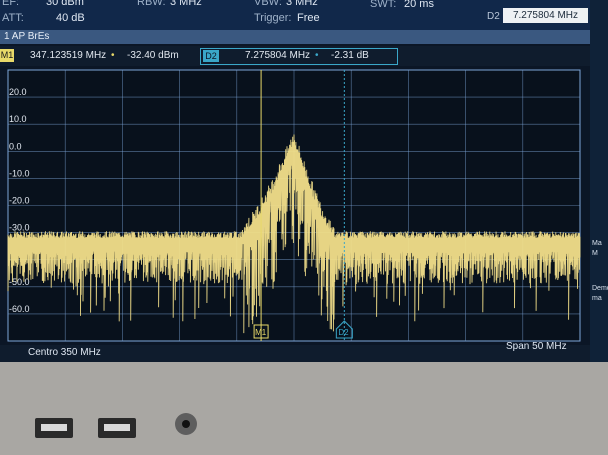 Image resolution: width=608 pixels, height=455 pixels. Describe the element at coordinates (151, 4) in the screenshot. I see `rbw-label: RBW:` at that location.